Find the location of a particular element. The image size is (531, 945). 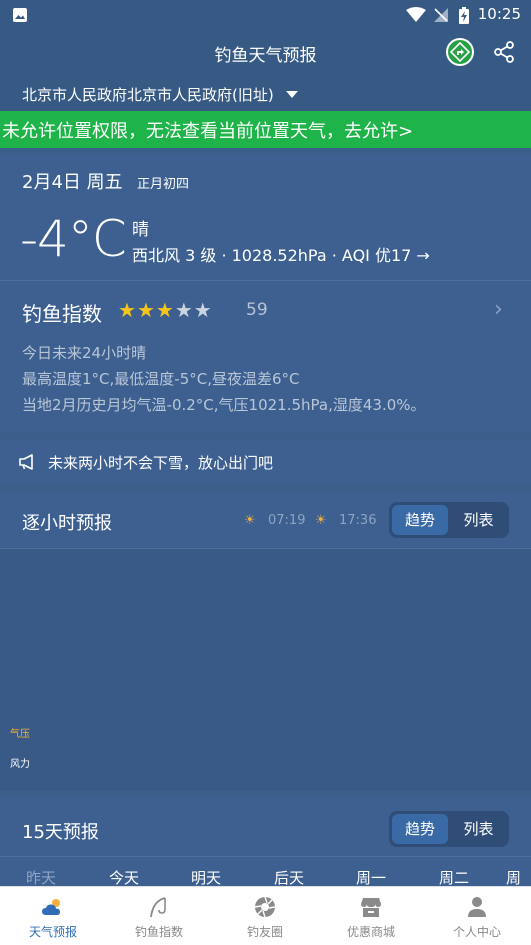

fishing-desc-line: 当地2月历史月均气温-0.2°C,气压1021.5hPa,湿度43.0%。 is located at coordinates (224, 405).